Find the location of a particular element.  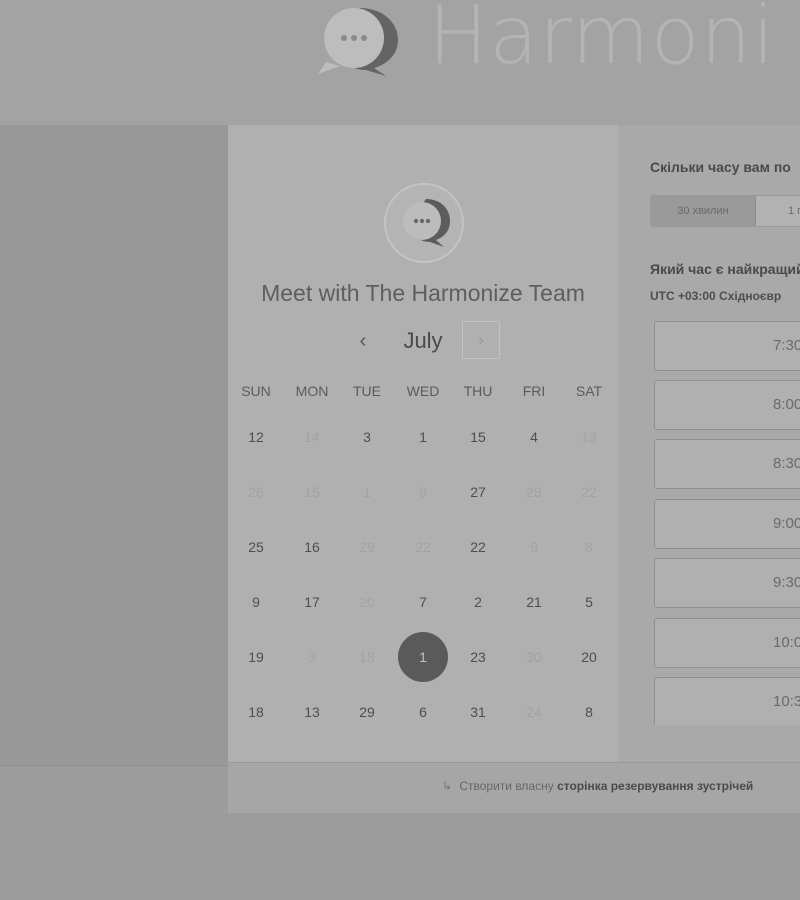

weekday-fri: FRI is located at coordinates (534, 391).